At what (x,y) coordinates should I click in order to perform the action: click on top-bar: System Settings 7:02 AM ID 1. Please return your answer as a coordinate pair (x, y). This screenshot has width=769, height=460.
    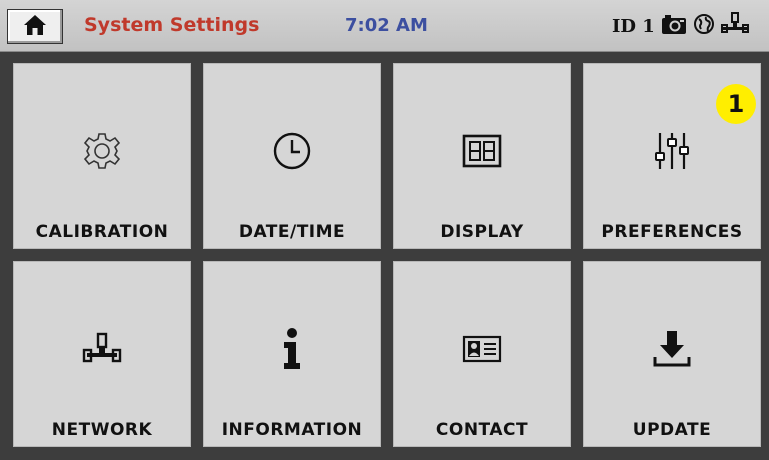
    Looking at the image, I should click on (384, 26).